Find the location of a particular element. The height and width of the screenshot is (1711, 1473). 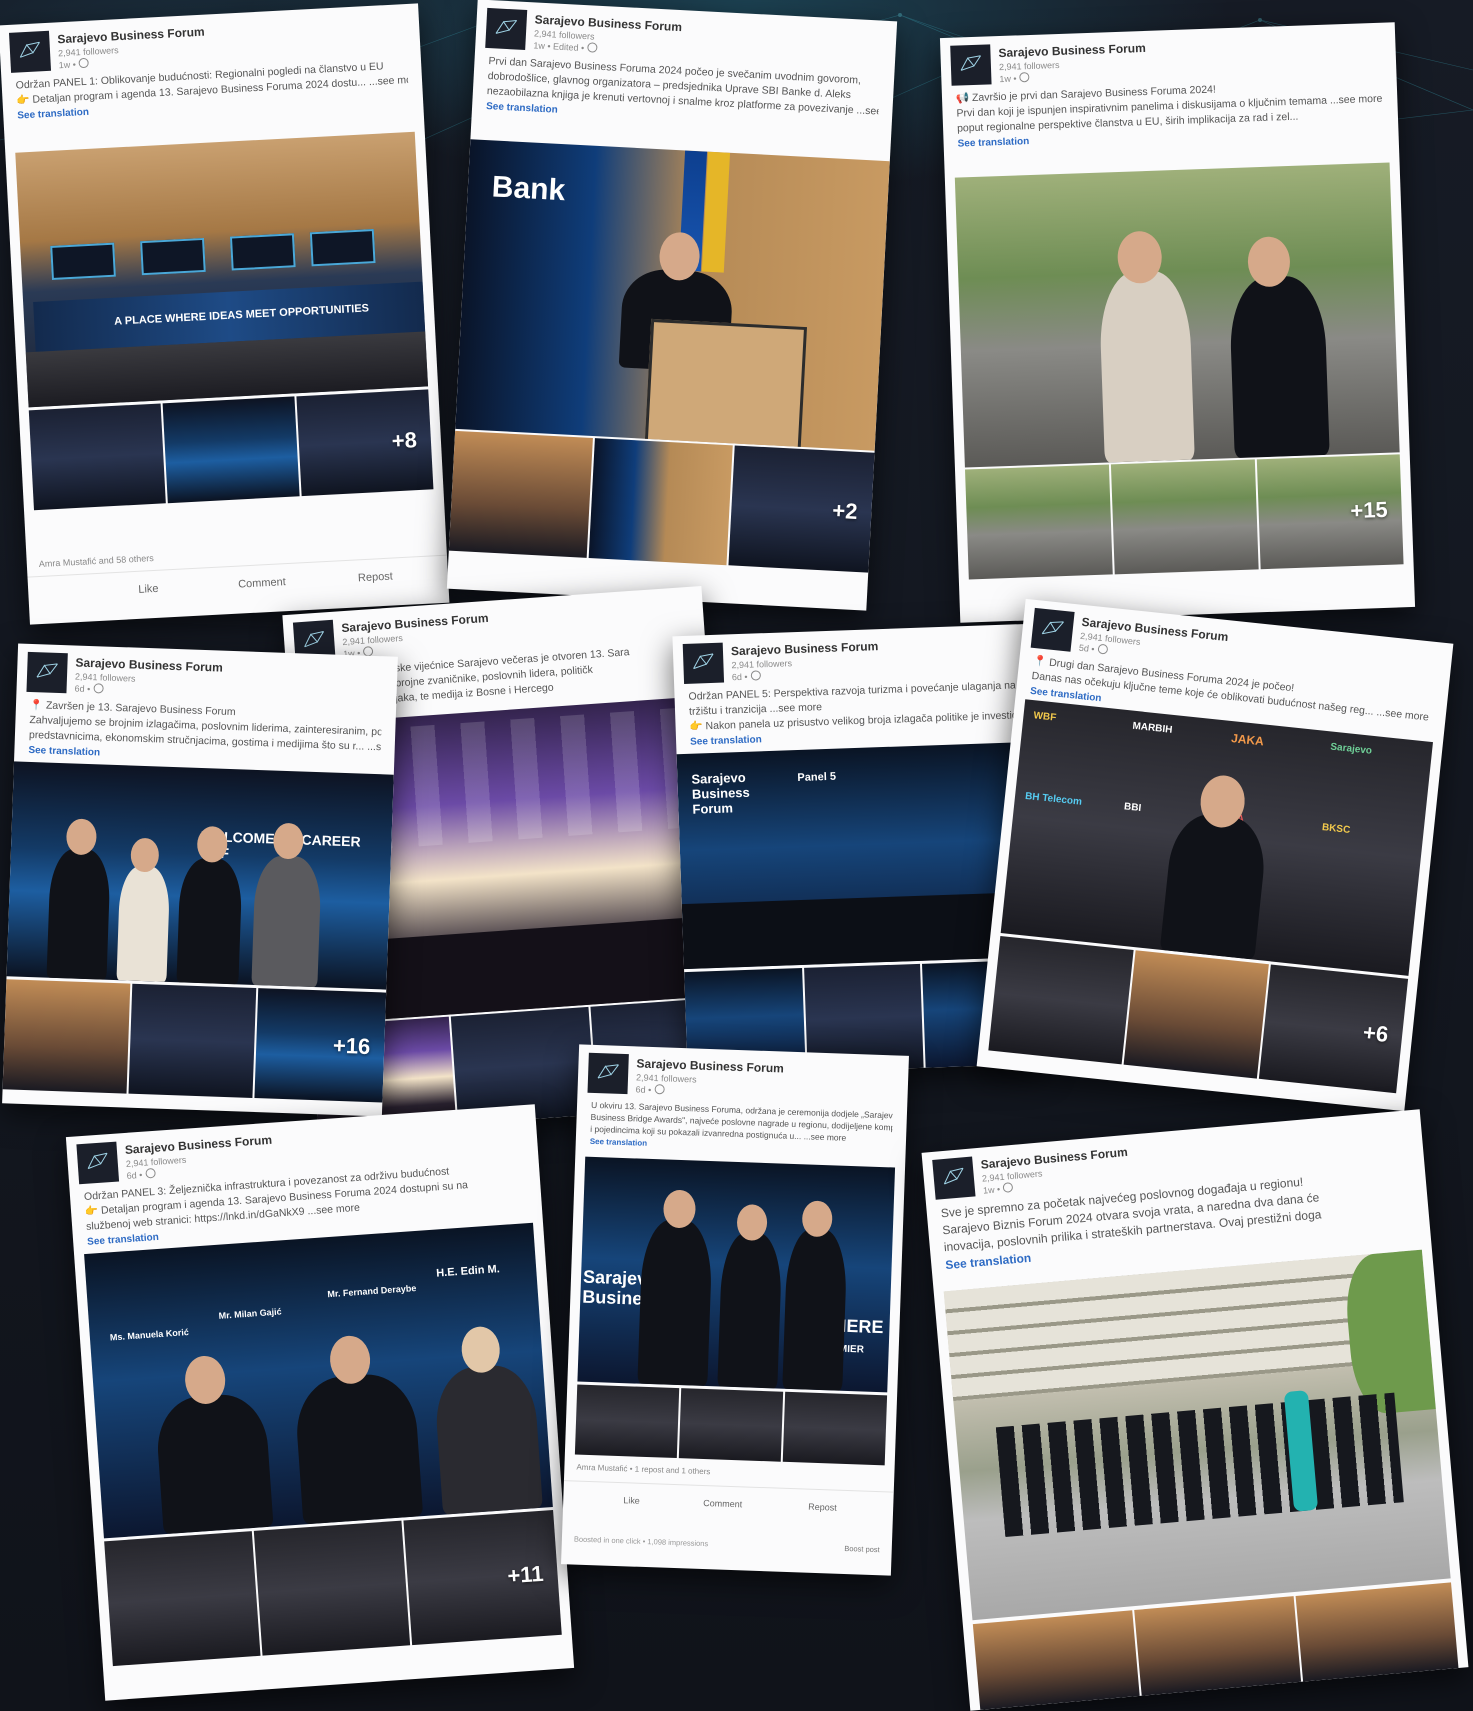

post-time: 6d • is located at coordinates (746, 676).